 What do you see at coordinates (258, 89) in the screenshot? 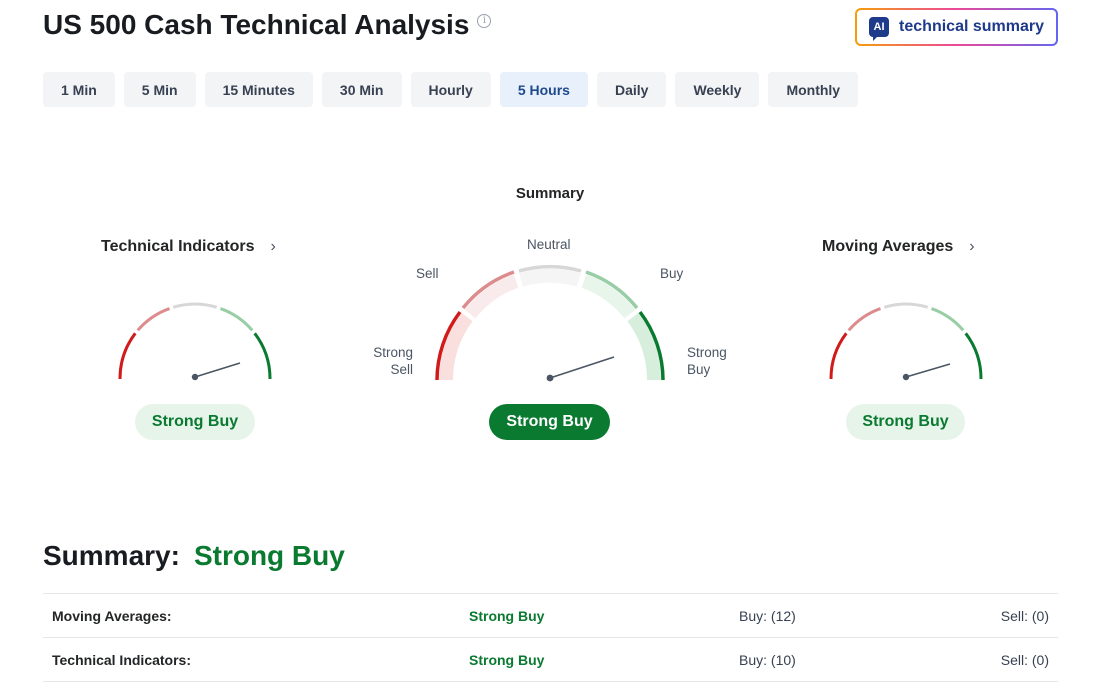
I see `tab-15-minutes: 15 Minutes` at bounding box center [258, 89].